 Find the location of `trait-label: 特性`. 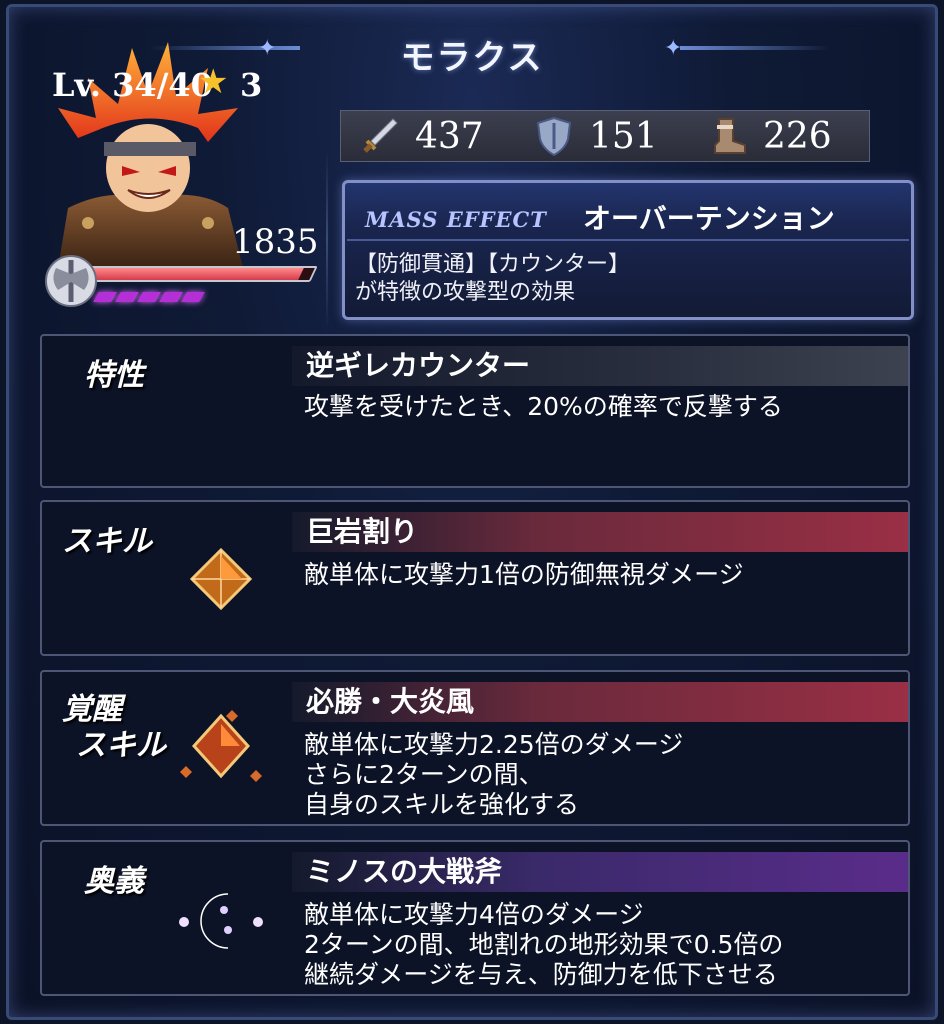

trait-label: 特性 is located at coordinates (114, 375).